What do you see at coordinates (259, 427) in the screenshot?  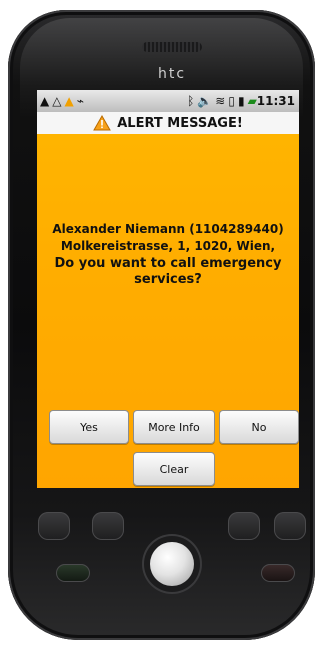 I see `no-button: No` at bounding box center [259, 427].